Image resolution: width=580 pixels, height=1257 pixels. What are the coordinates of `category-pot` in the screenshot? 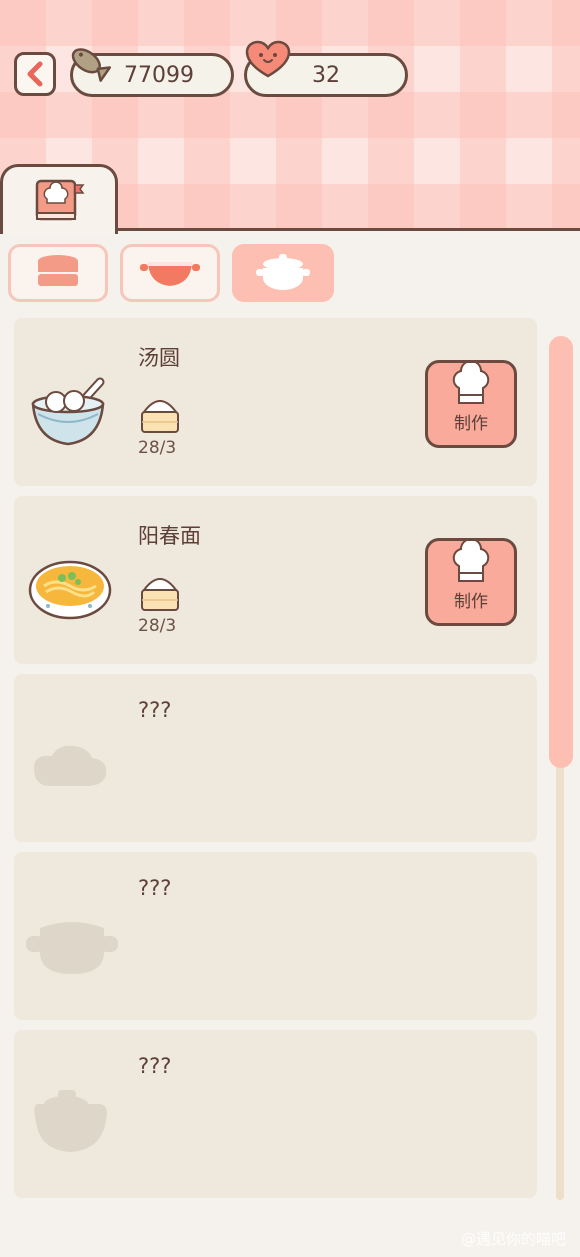 It's located at (283, 273).